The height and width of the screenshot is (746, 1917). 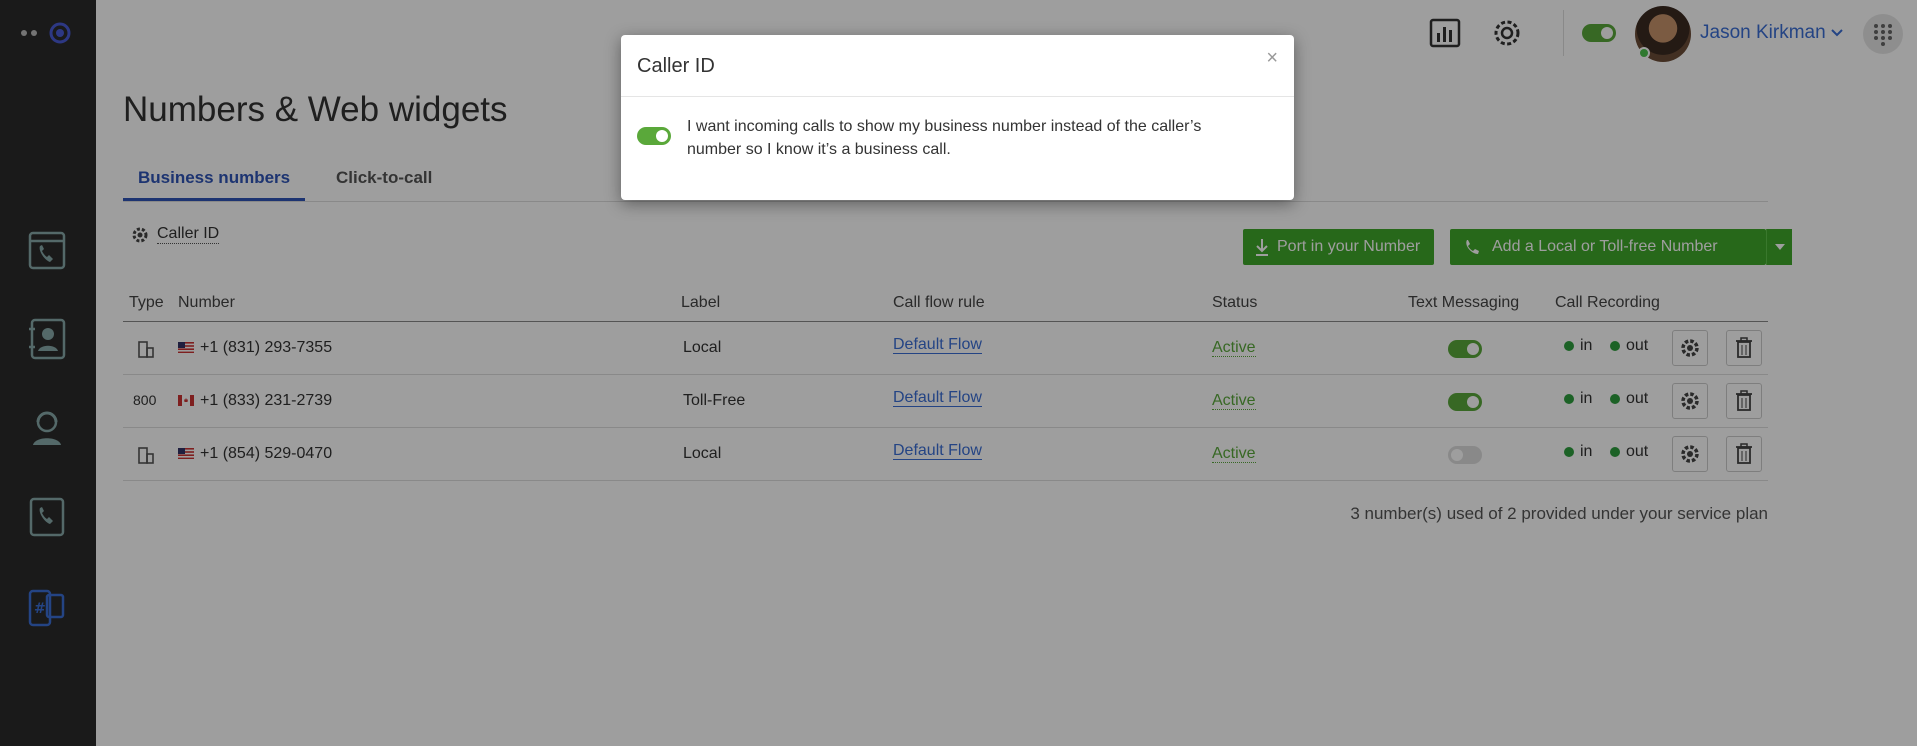 I want to click on modal-title: Caller ID, so click(x=676, y=66).